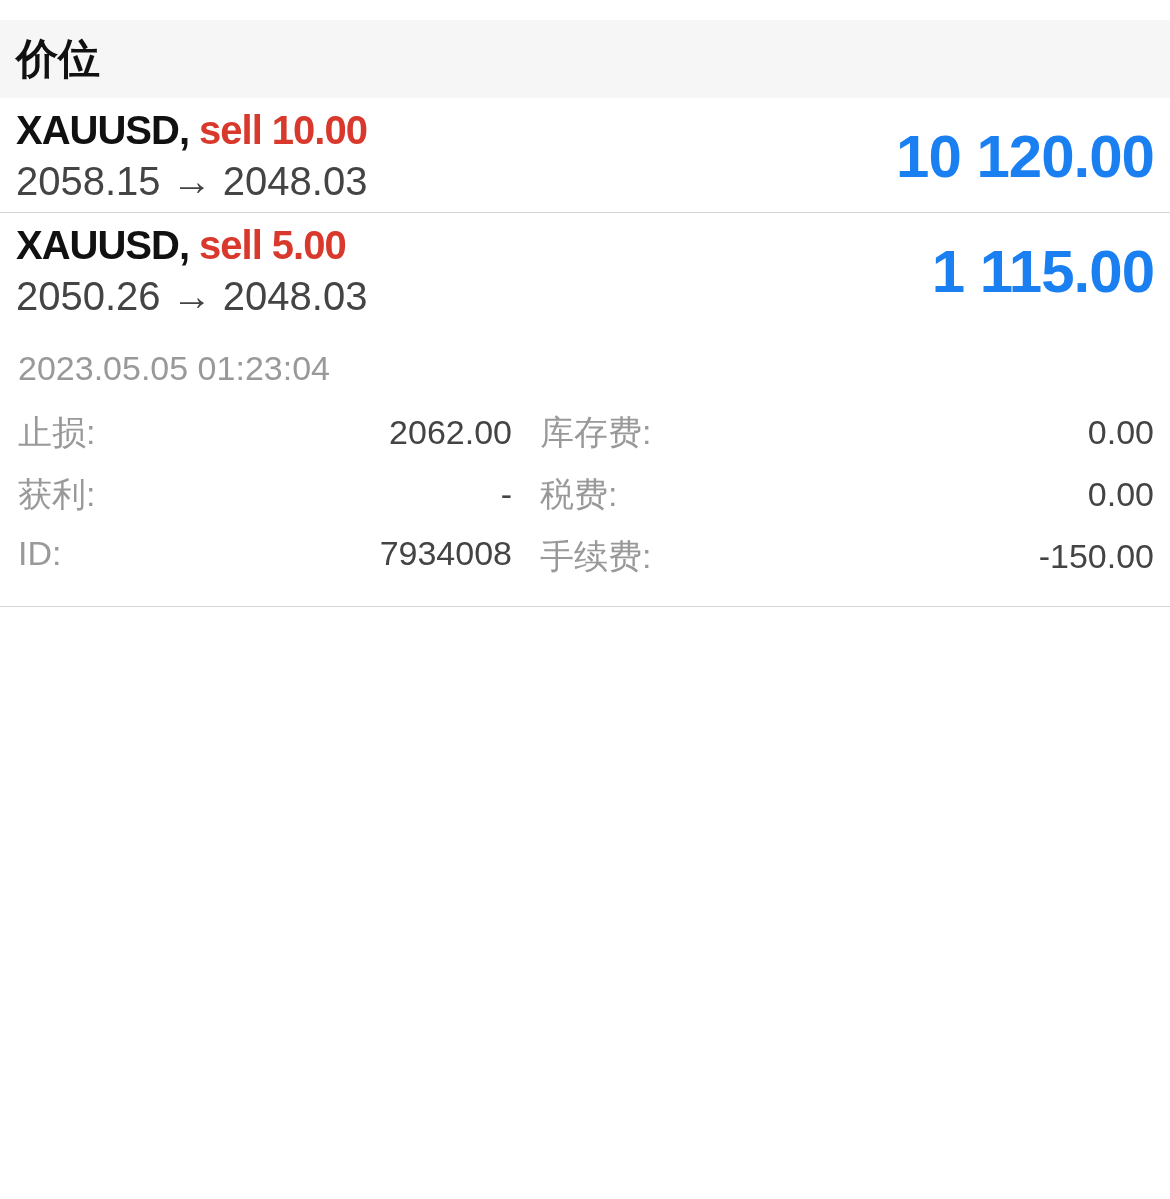  I want to click on field-label: 获利:, so click(57, 494).